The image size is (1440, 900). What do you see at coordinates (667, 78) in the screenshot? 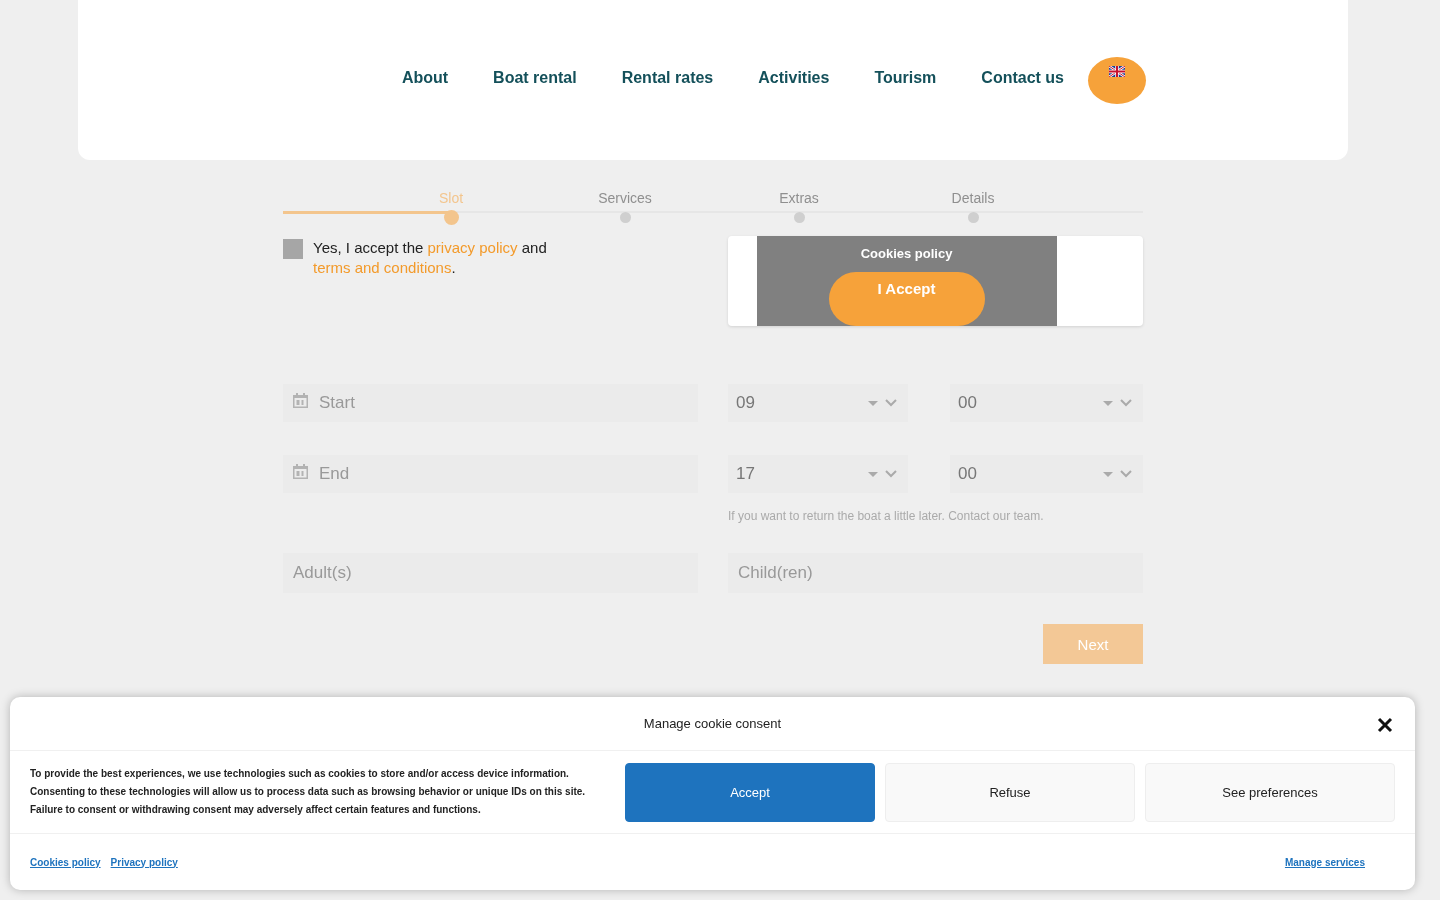
I see `nav-link: Rental rates` at bounding box center [667, 78].